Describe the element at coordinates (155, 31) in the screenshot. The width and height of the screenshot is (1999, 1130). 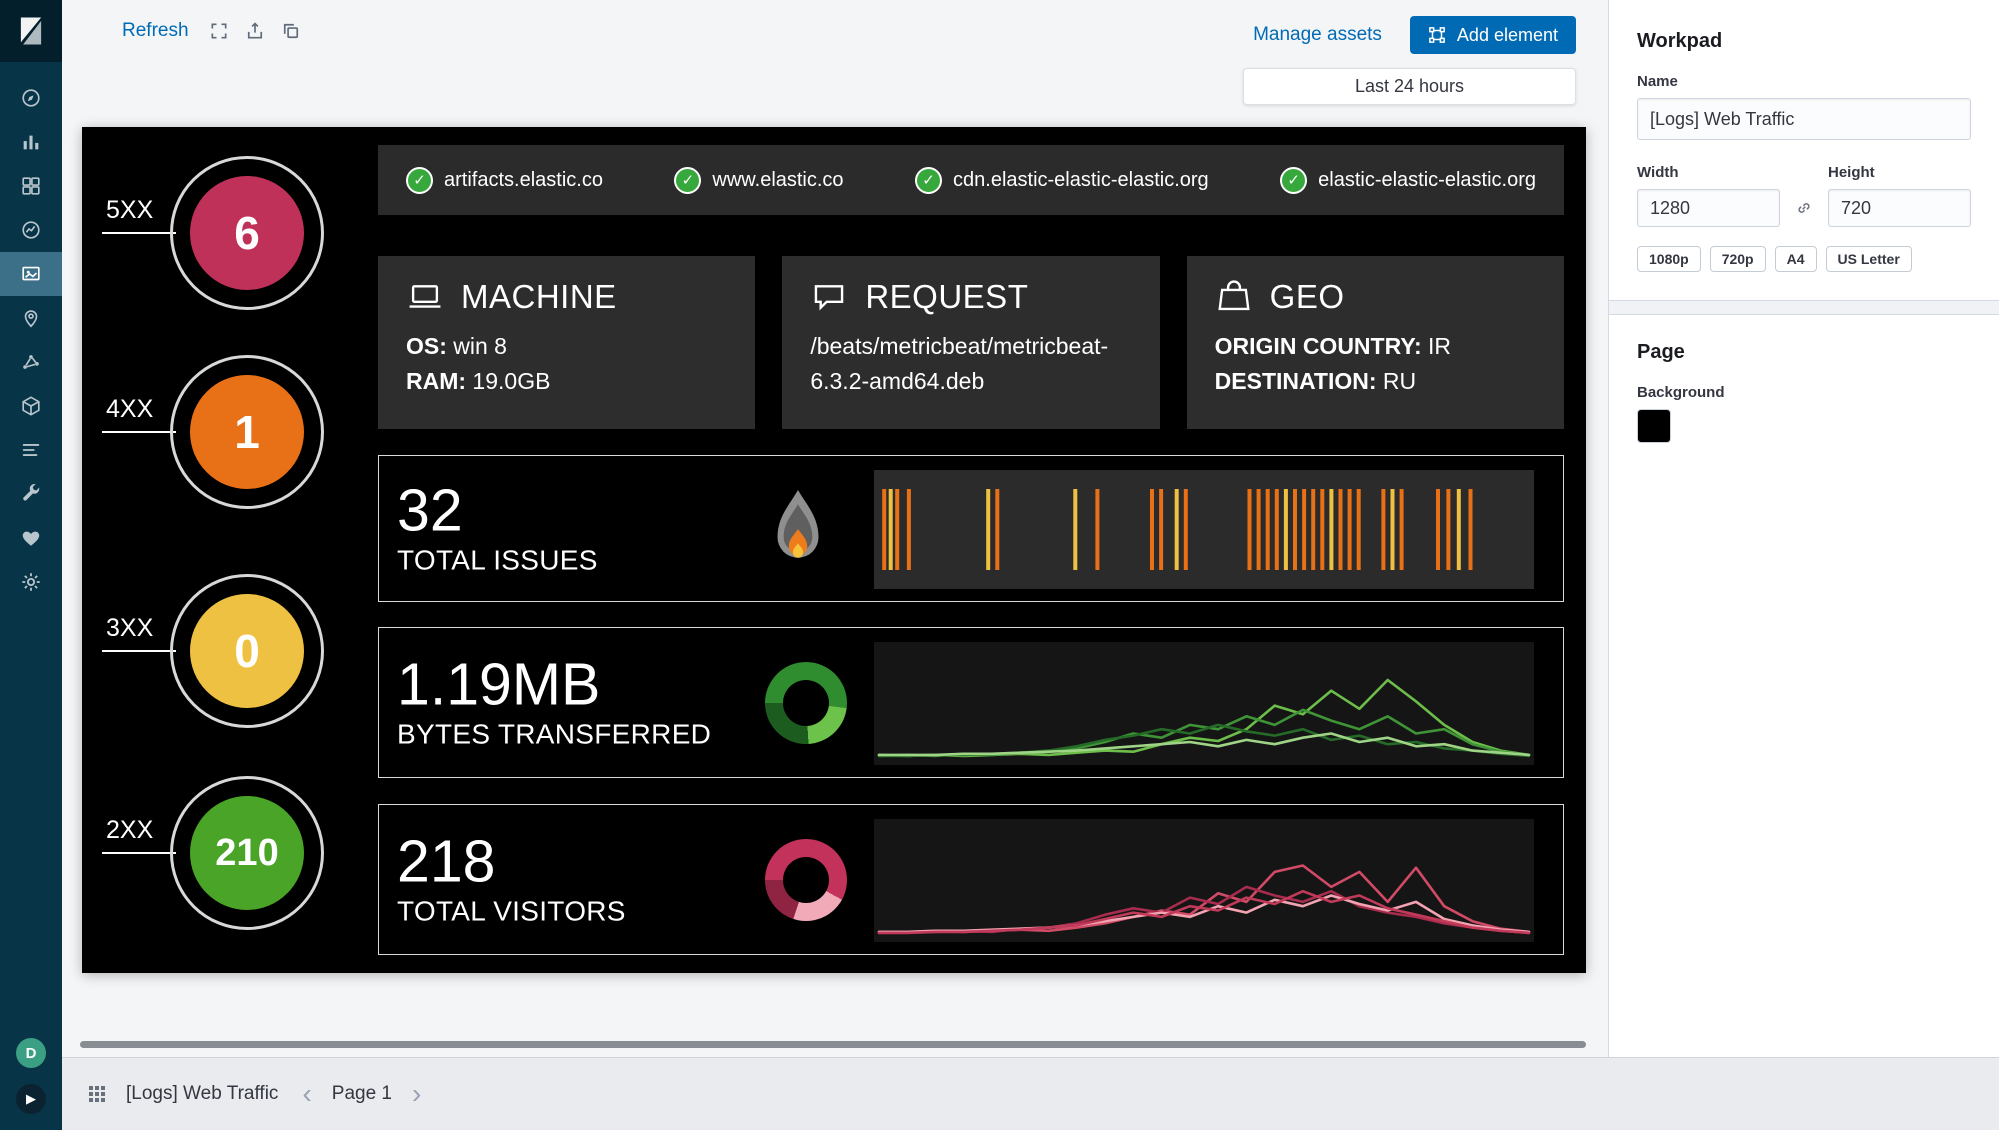
I see `refresh-button: Refresh` at that location.